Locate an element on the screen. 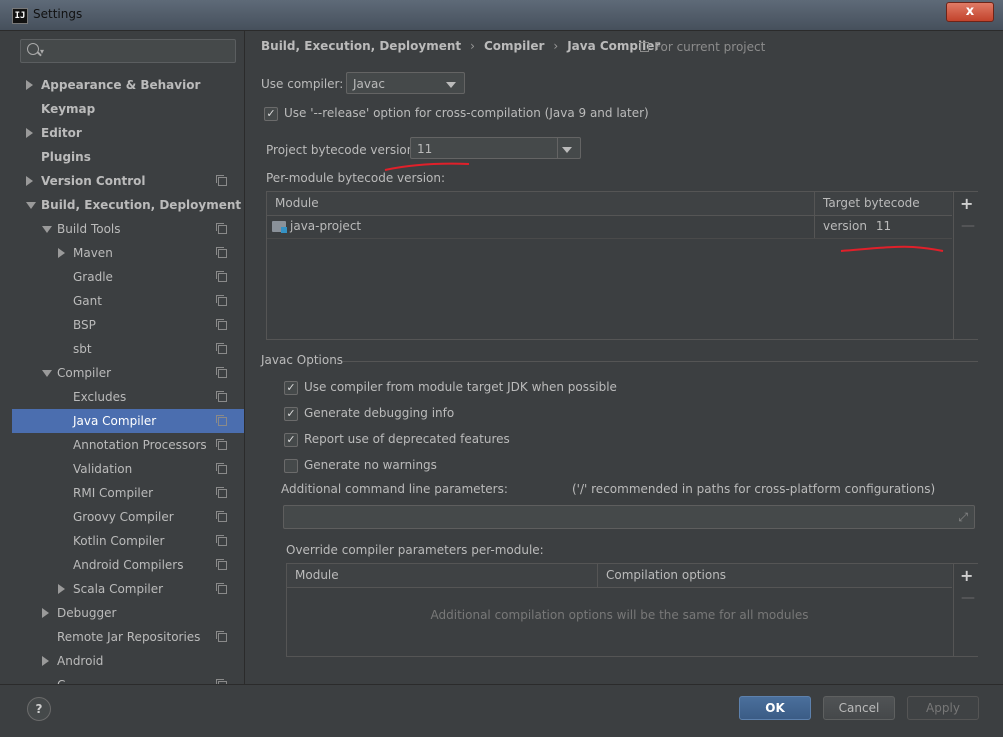 The height and width of the screenshot is (737, 1003). apply-button: Apply is located at coordinates (943, 708).